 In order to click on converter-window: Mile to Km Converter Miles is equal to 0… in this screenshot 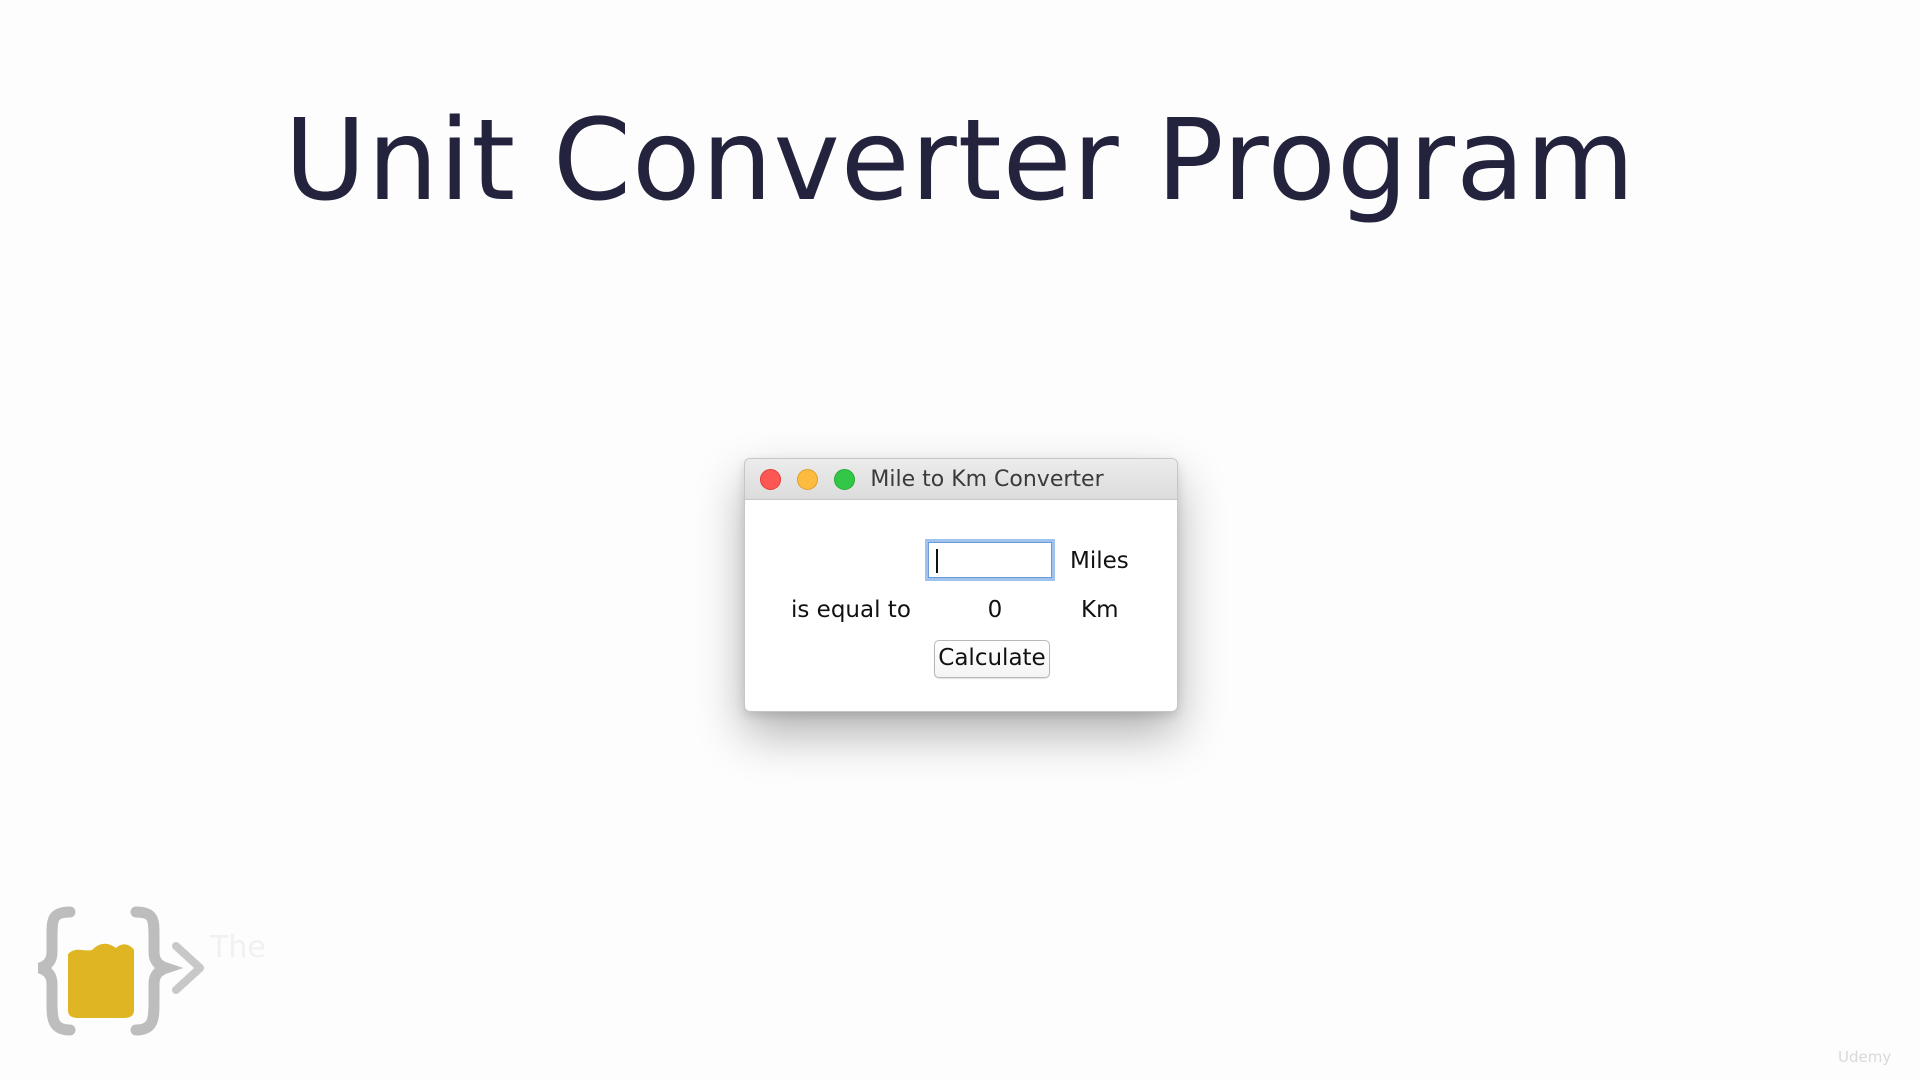, I will do `click(961, 585)`.